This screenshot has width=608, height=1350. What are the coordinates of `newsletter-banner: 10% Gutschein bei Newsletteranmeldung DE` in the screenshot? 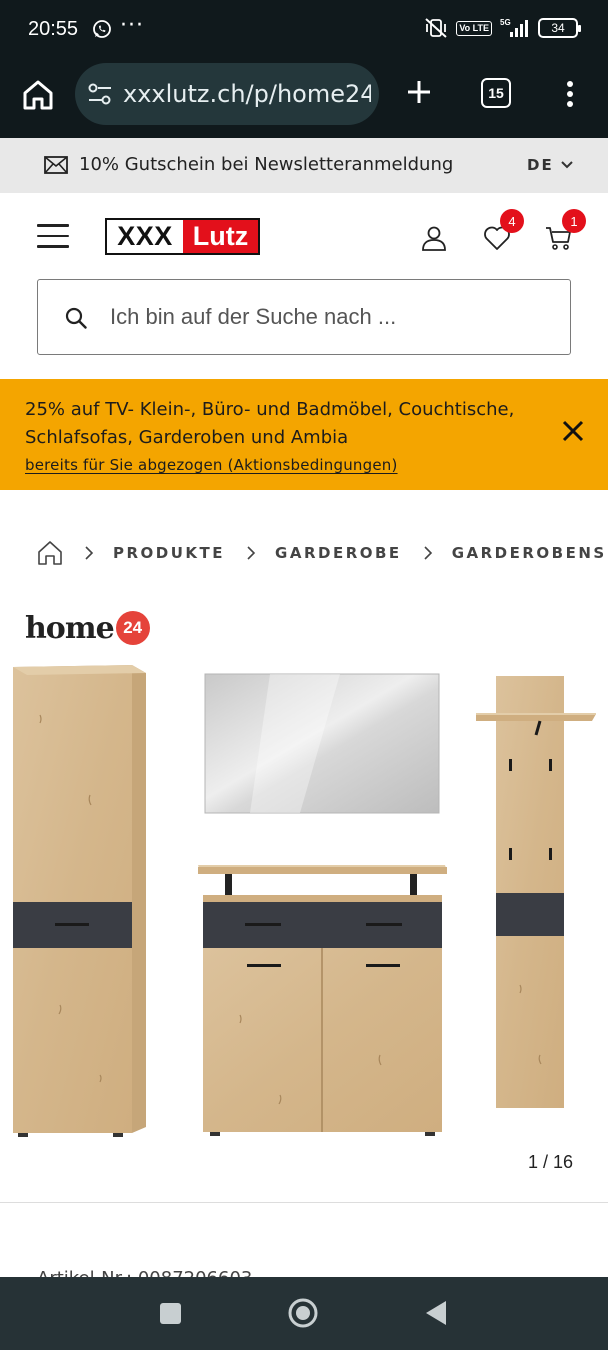 It's located at (304, 165).